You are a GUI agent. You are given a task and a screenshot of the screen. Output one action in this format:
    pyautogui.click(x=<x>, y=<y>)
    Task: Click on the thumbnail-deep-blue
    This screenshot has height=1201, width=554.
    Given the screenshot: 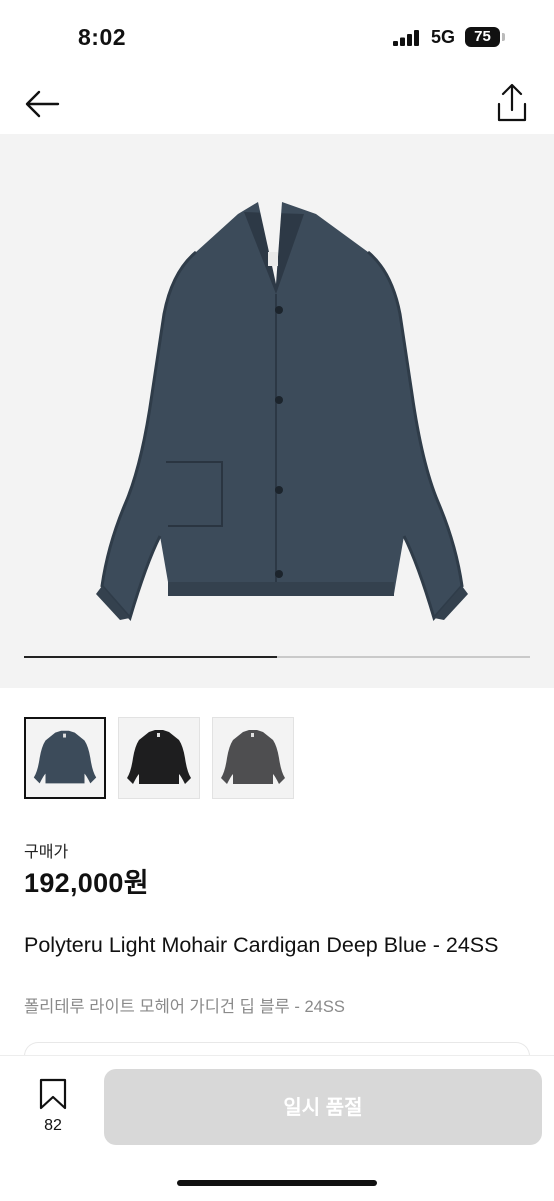 What is the action you would take?
    pyautogui.click(x=65, y=758)
    